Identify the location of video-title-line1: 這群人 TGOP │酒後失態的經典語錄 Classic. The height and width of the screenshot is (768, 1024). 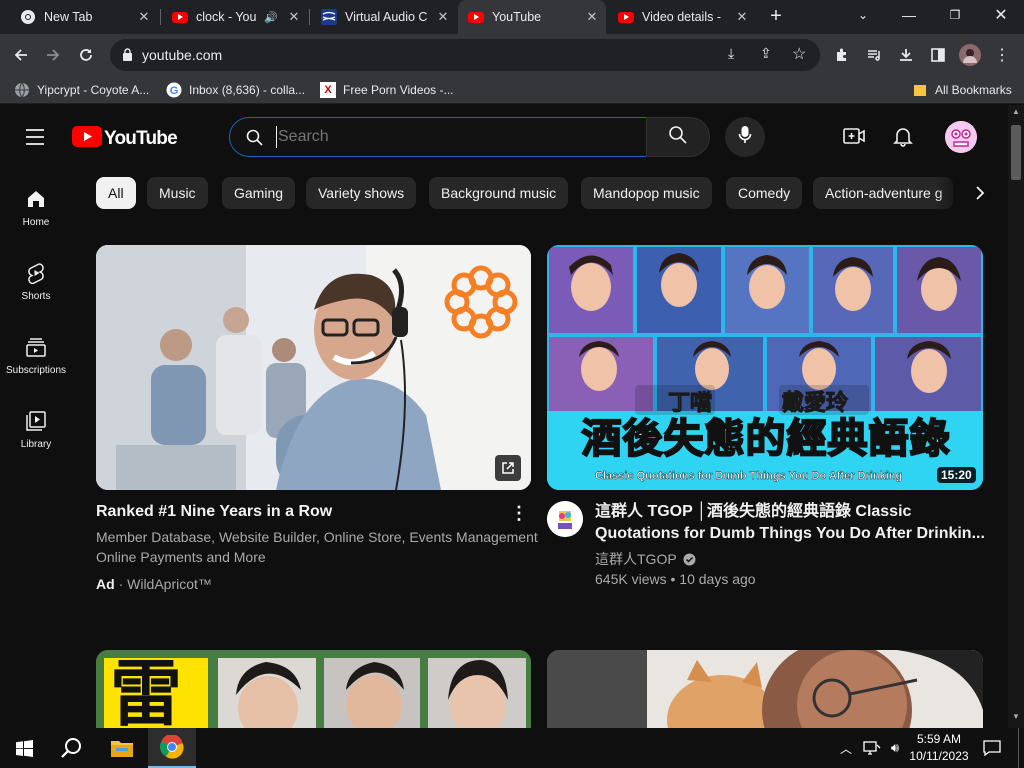
(785, 512).